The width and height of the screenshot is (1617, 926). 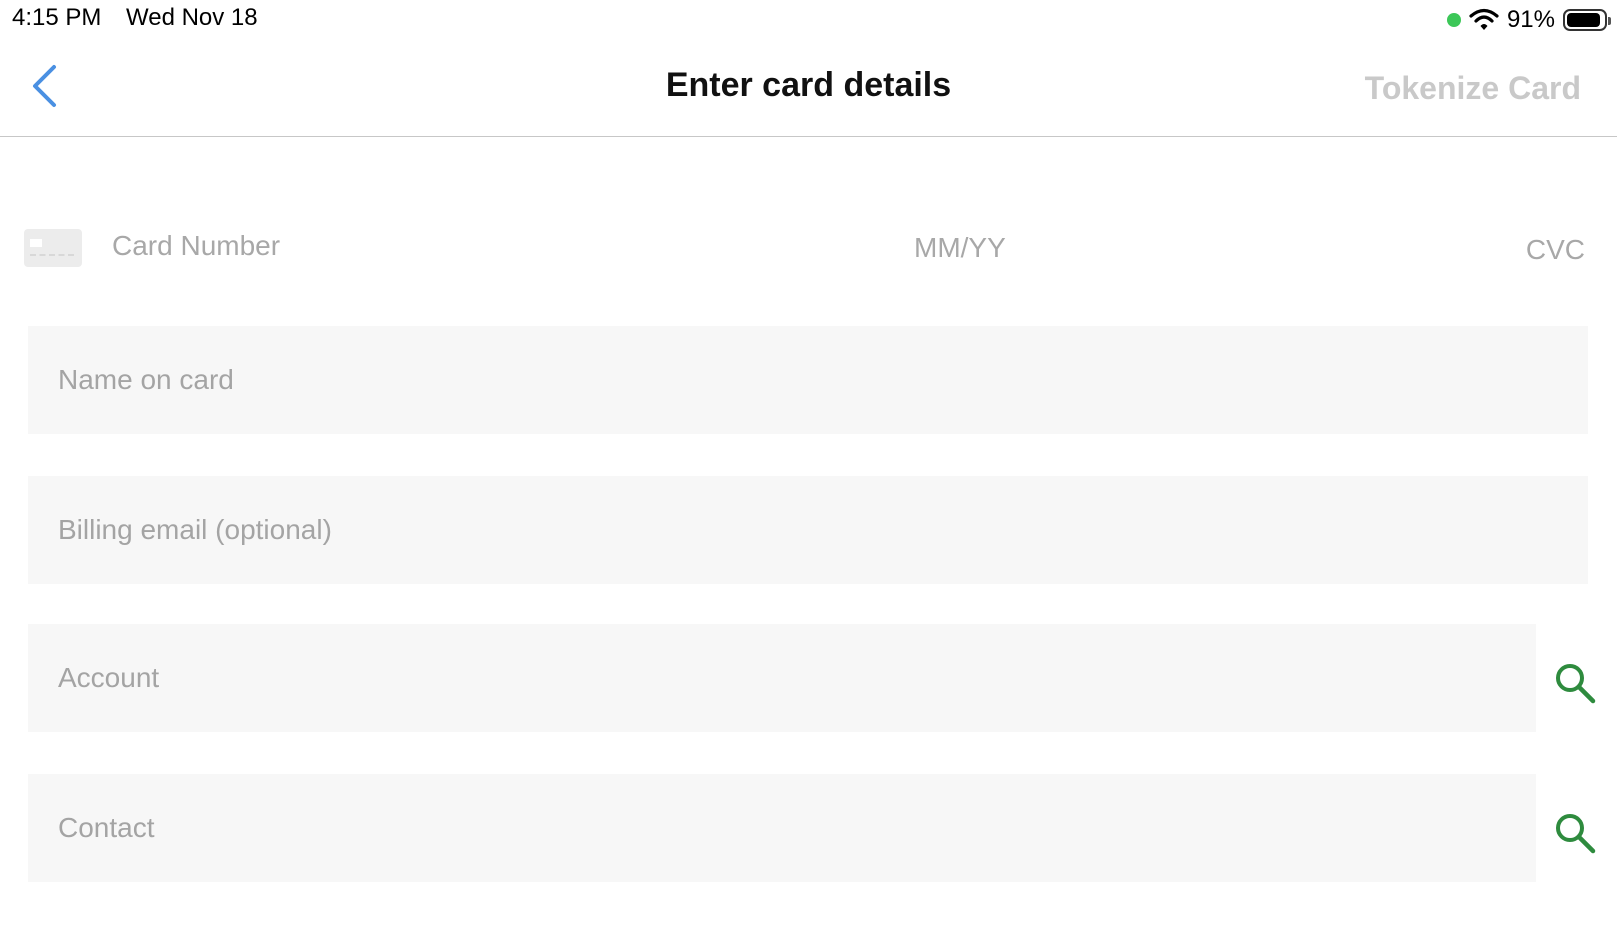 I want to click on green-dot-indicator-icon, so click(x=1453, y=20).